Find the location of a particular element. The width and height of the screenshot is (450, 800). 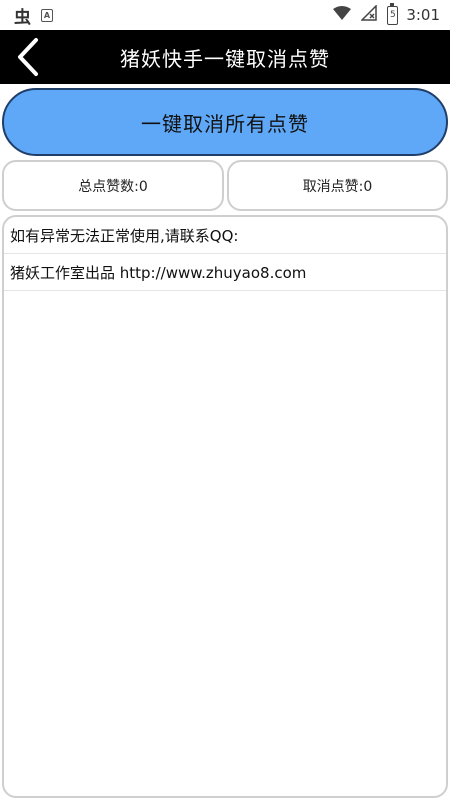

status-left: 虫 A is located at coordinates (33, 15).